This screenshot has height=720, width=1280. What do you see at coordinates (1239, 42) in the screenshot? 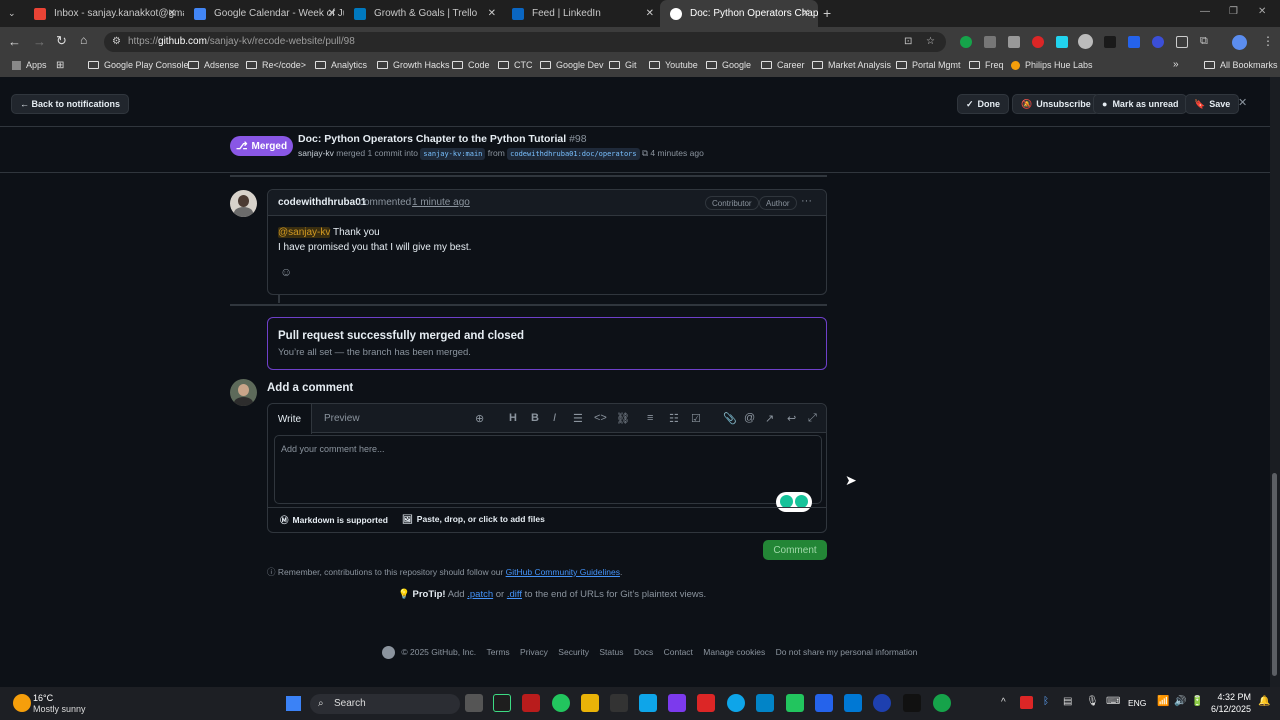
I see `profile-avatar` at bounding box center [1239, 42].